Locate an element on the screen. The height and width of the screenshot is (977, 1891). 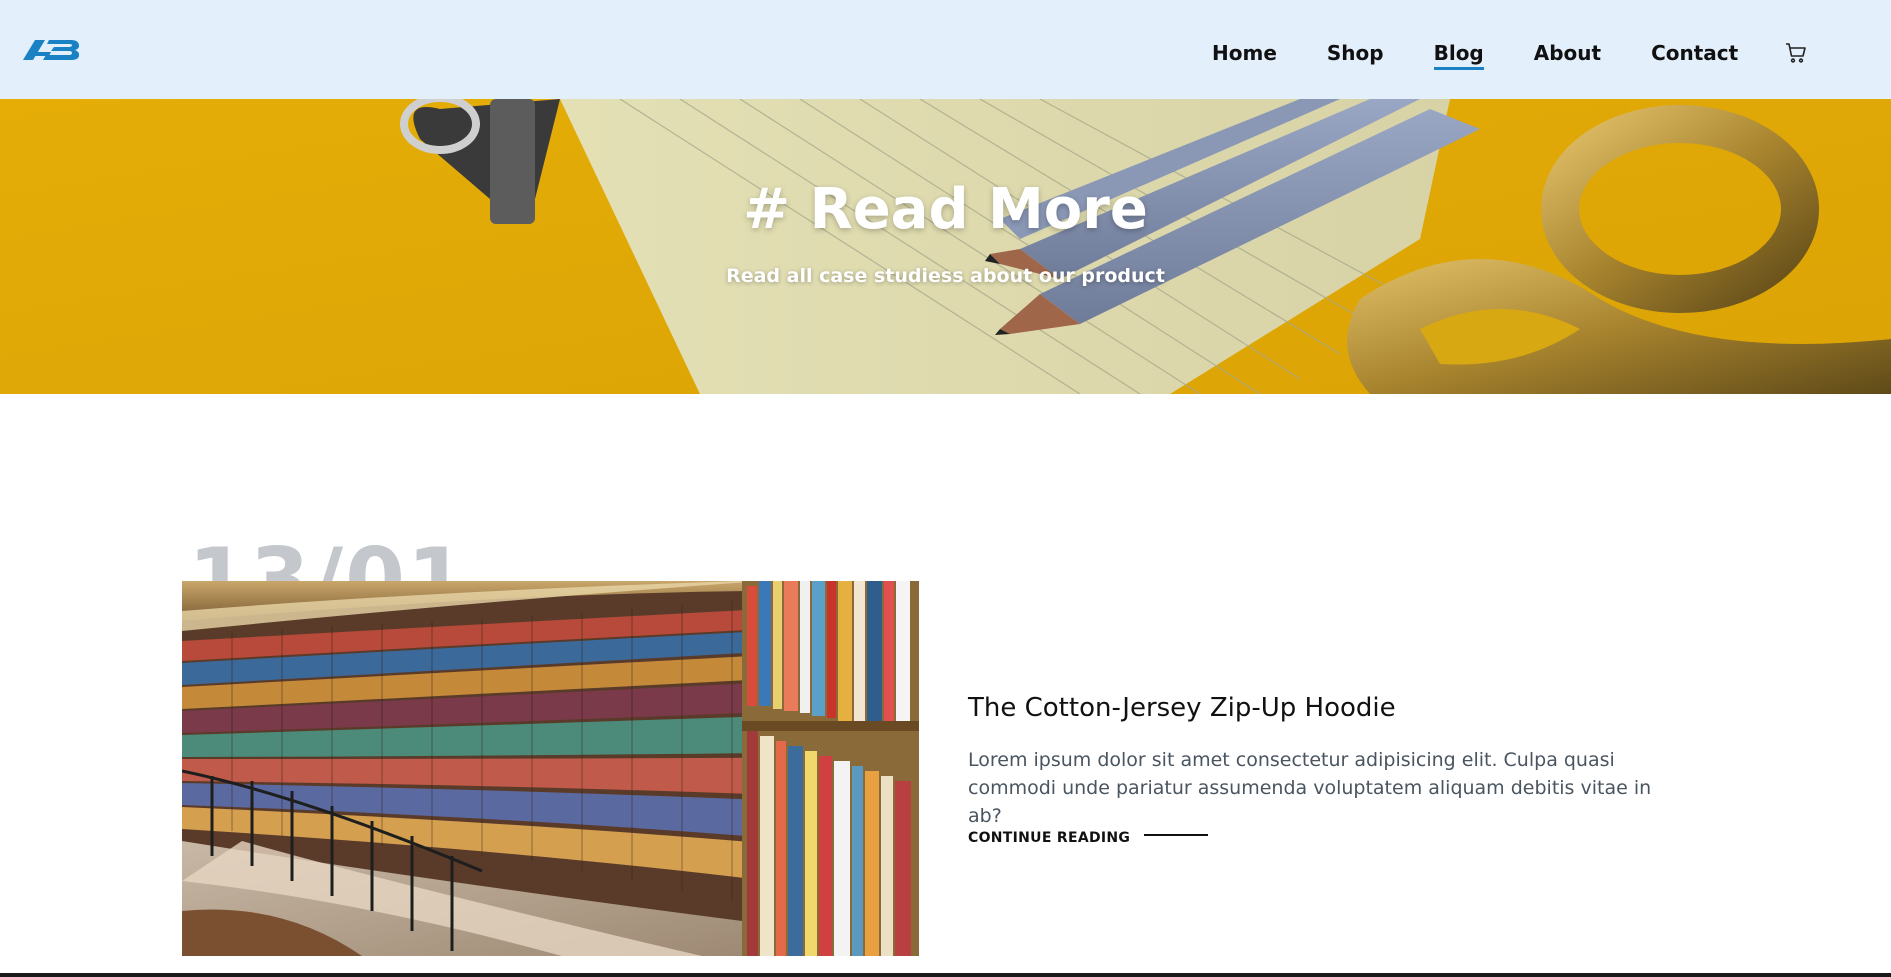
continue-reading-underline is located at coordinates (1176, 835).